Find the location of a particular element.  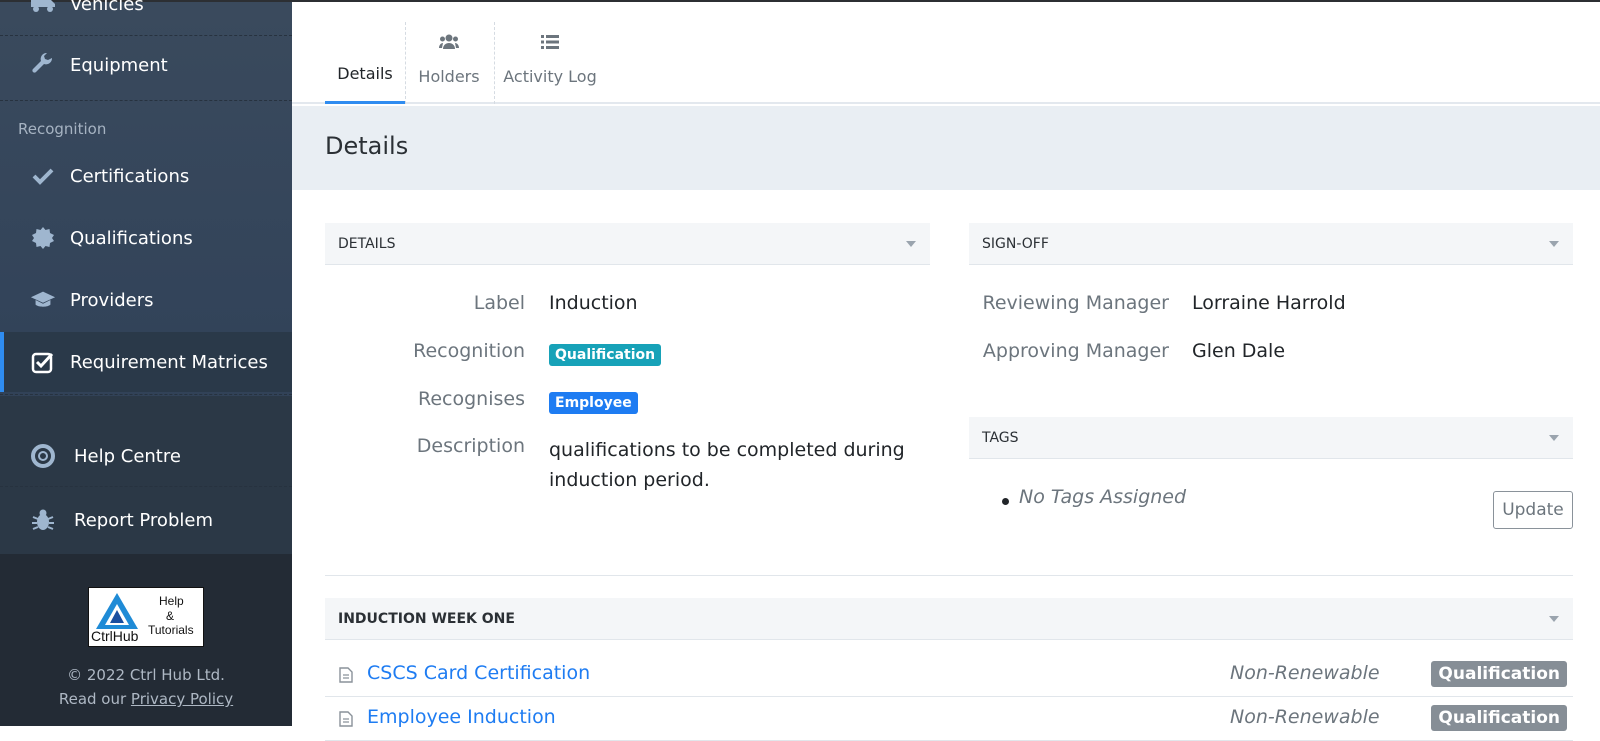

update-tags-button: Update is located at coordinates (1533, 510).